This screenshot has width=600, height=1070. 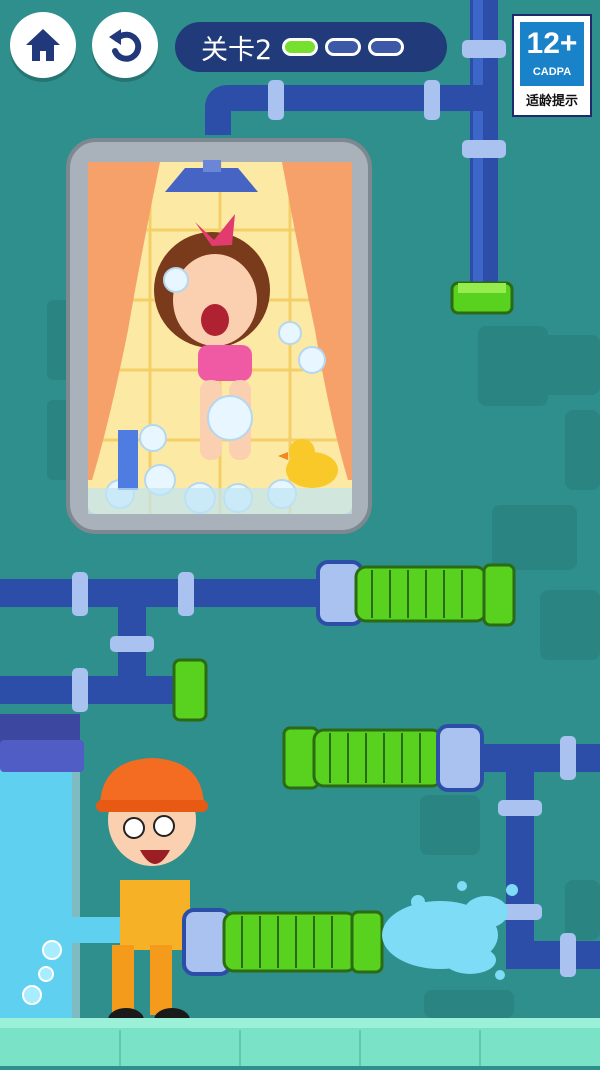 What do you see at coordinates (450, 930) in the screenshot?
I see `water-spray` at bounding box center [450, 930].